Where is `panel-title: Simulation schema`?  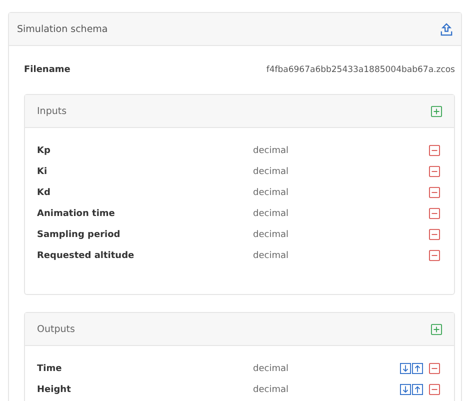
panel-title: Simulation schema is located at coordinates (62, 29).